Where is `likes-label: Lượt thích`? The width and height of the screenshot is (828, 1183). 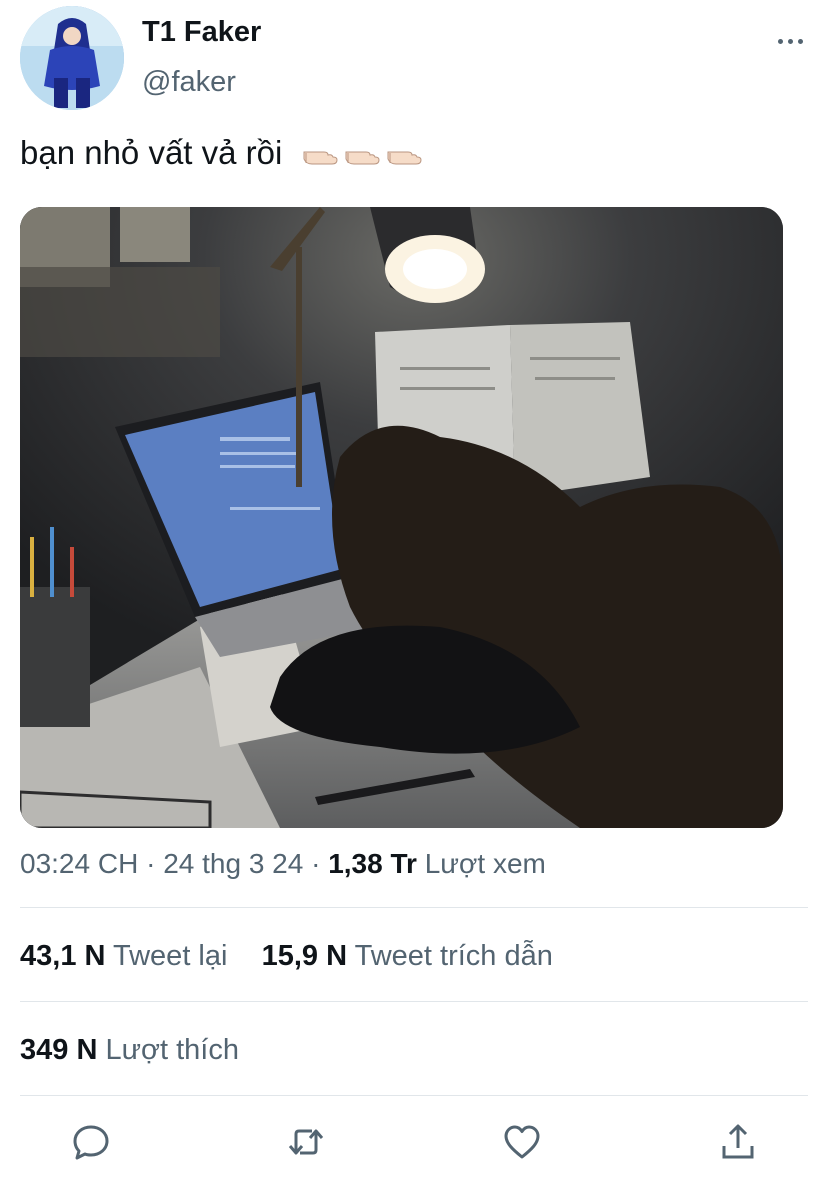 likes-label: Lượt thích is located at coordinates (172, 1050).